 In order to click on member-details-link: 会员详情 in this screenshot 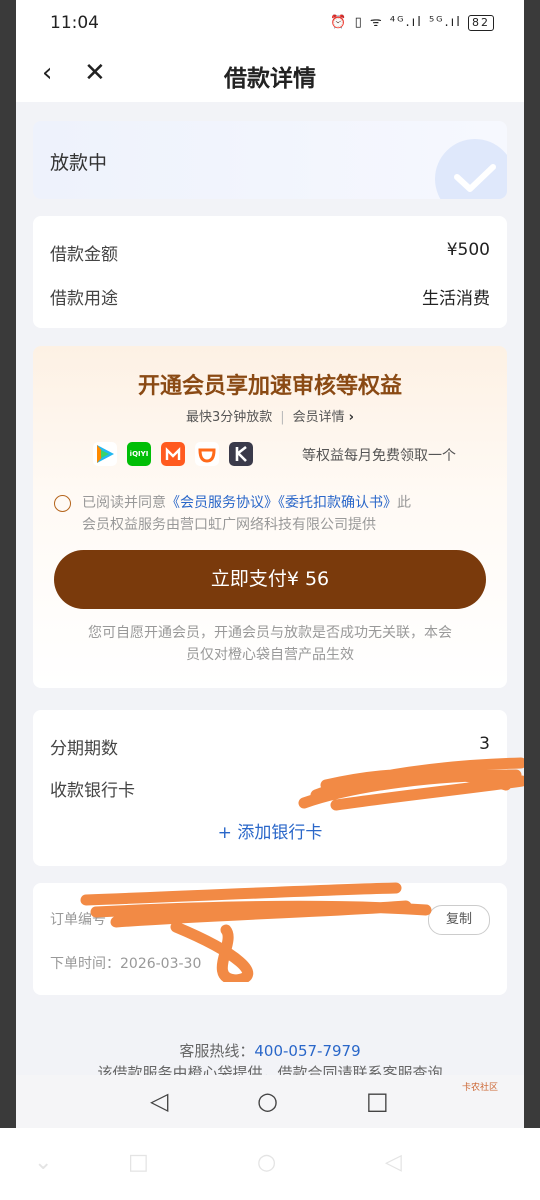, I will do `click(319, 417)`.